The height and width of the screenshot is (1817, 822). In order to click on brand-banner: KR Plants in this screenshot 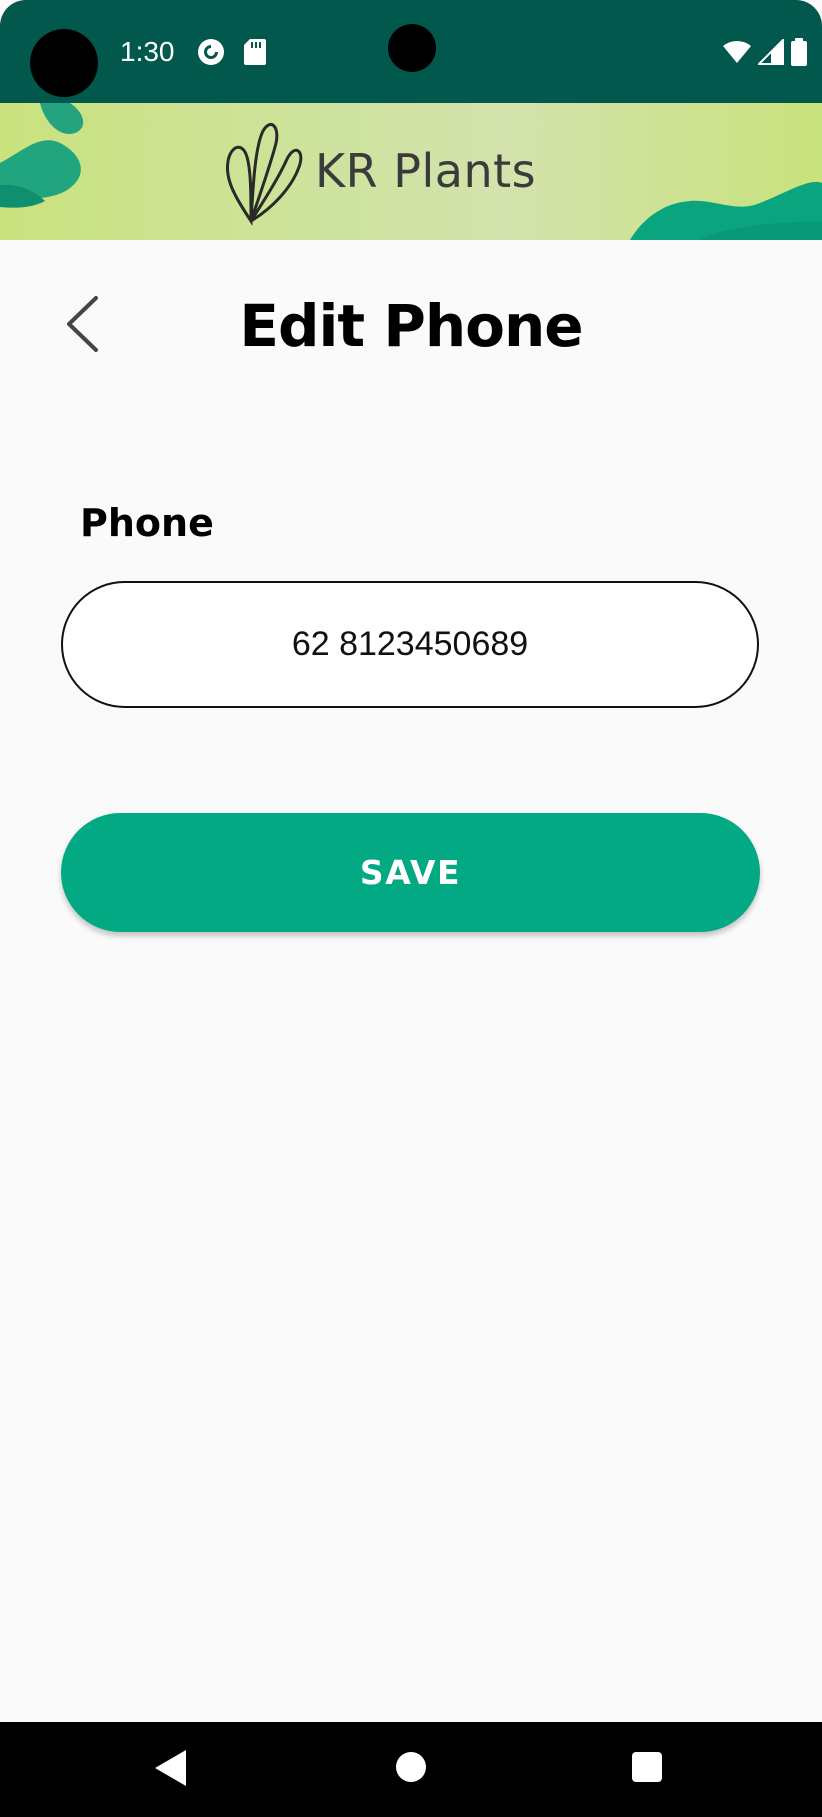, I will do `click(411, 171)`.